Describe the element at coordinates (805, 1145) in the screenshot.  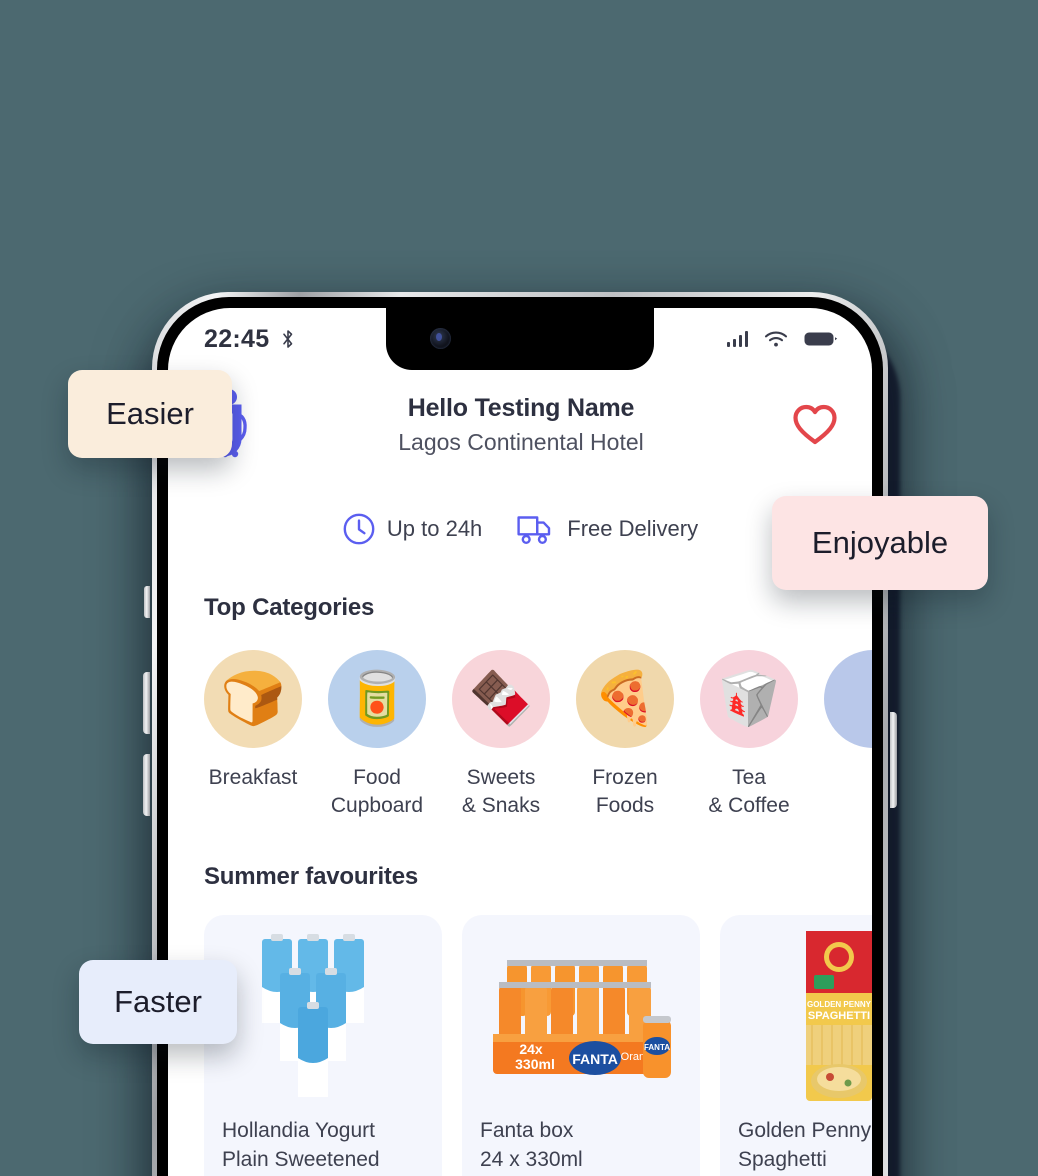
I see `product-name: Golden Penny Spaghetti` at that location.